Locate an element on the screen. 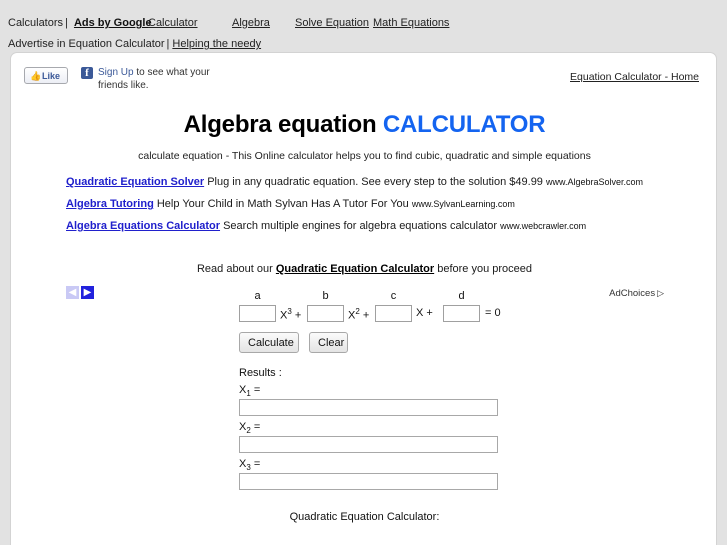 This screenshot has height=545, width=727. result-input-x3 is located at coordinates (368, 481).